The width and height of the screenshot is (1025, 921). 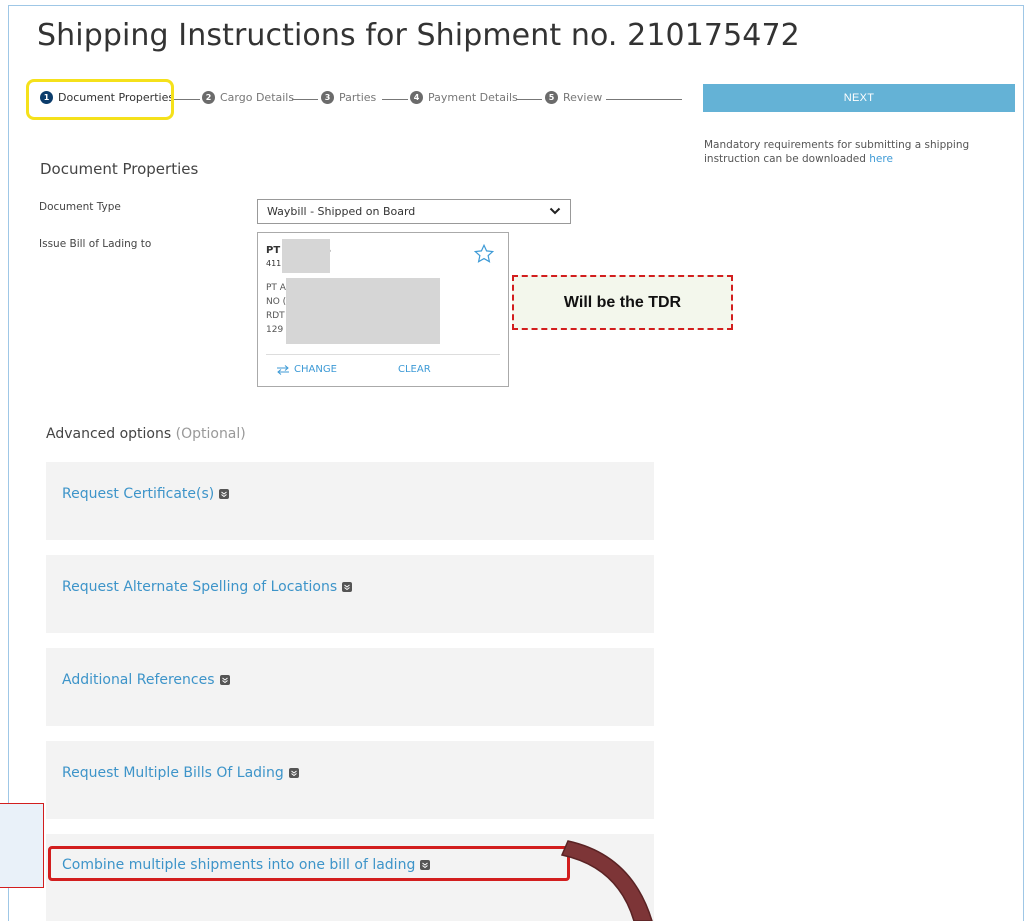 I want to click on issue-bl-label: Issue Bill of Lading to, so click(x=95, y=244).